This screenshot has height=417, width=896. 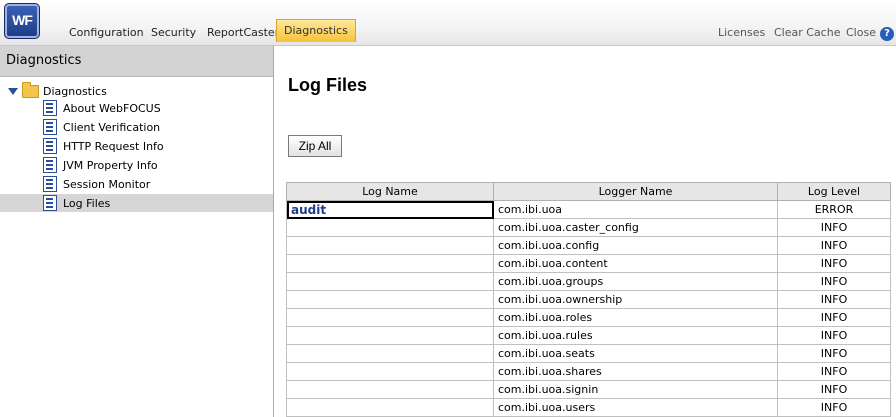 What do you see at coordinates (243, 32) in the screenshot?
I see `tab-reportcaster: ReportCaster` at bounding box center [243, 32].